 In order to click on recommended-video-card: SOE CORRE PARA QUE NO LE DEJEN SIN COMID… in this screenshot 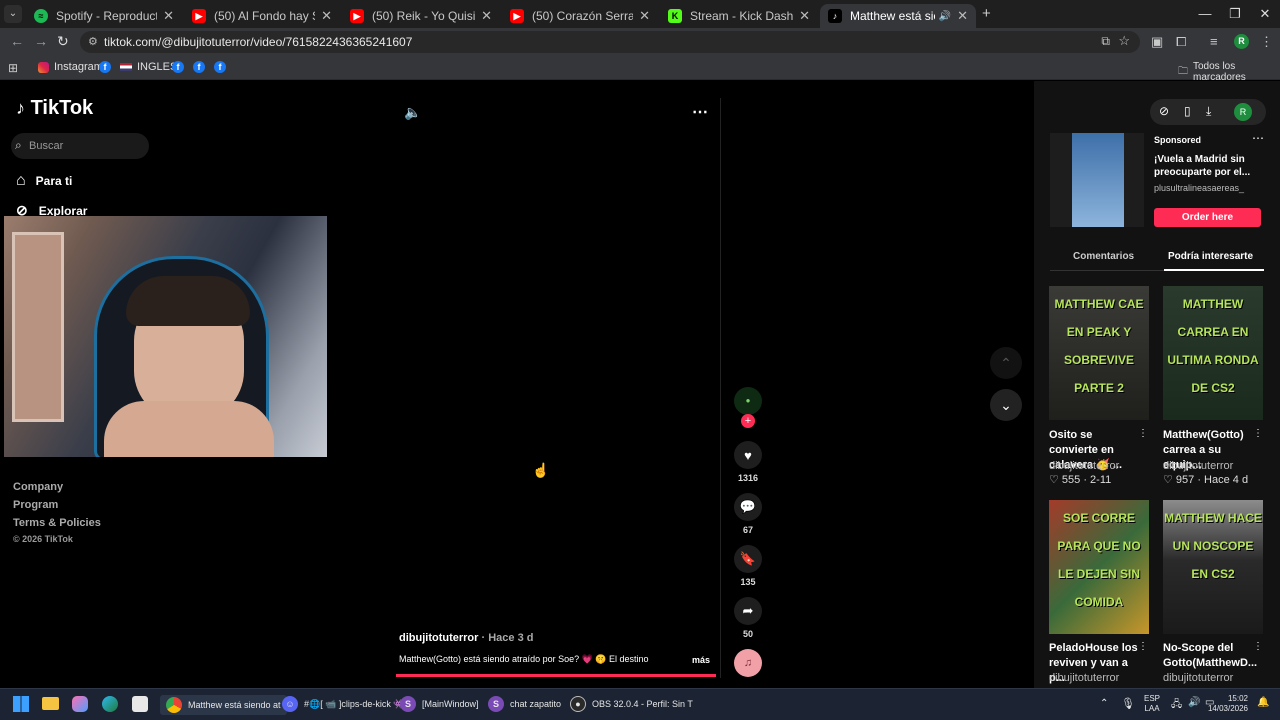, I will do `click(1099, 567)`.